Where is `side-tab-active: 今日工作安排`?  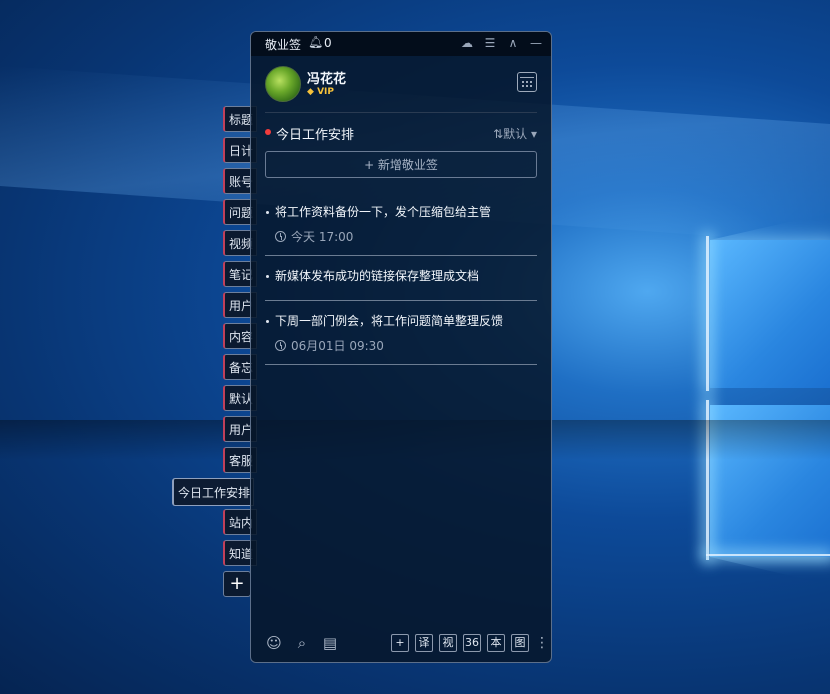 side-tab-active: 今日工作安排 is located at coordinates (213, 492).